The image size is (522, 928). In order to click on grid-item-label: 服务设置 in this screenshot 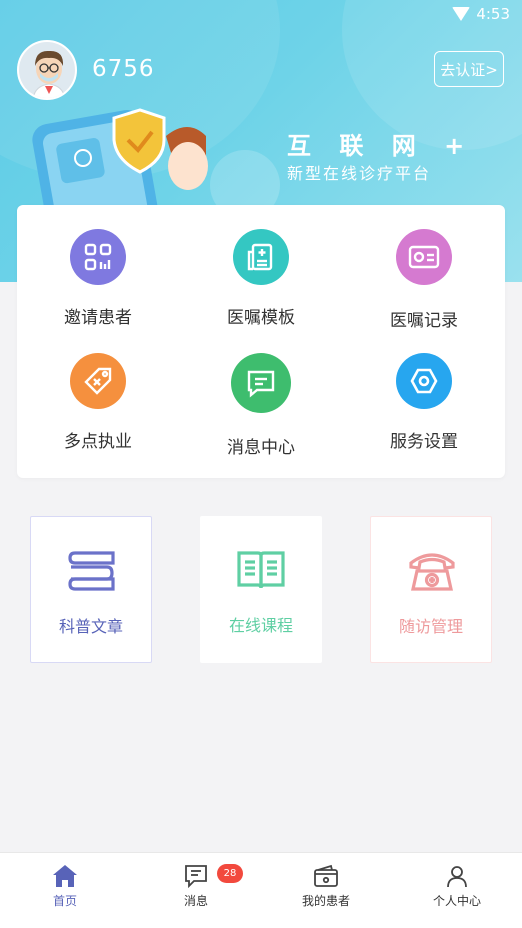, I will do `click(424, 442)`.